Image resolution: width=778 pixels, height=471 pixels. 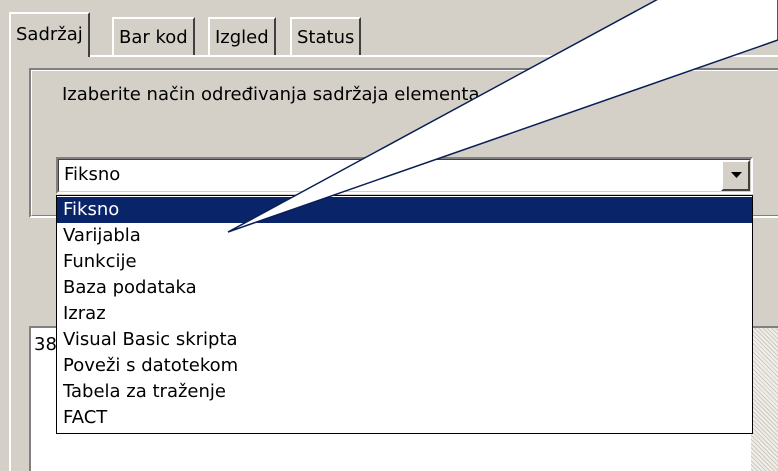 What do you see at coordinates (404, 288) in the screenshot?
I see `dropdown-item-baza-podataka: Baza podataka` at bounding box center [404, 288].